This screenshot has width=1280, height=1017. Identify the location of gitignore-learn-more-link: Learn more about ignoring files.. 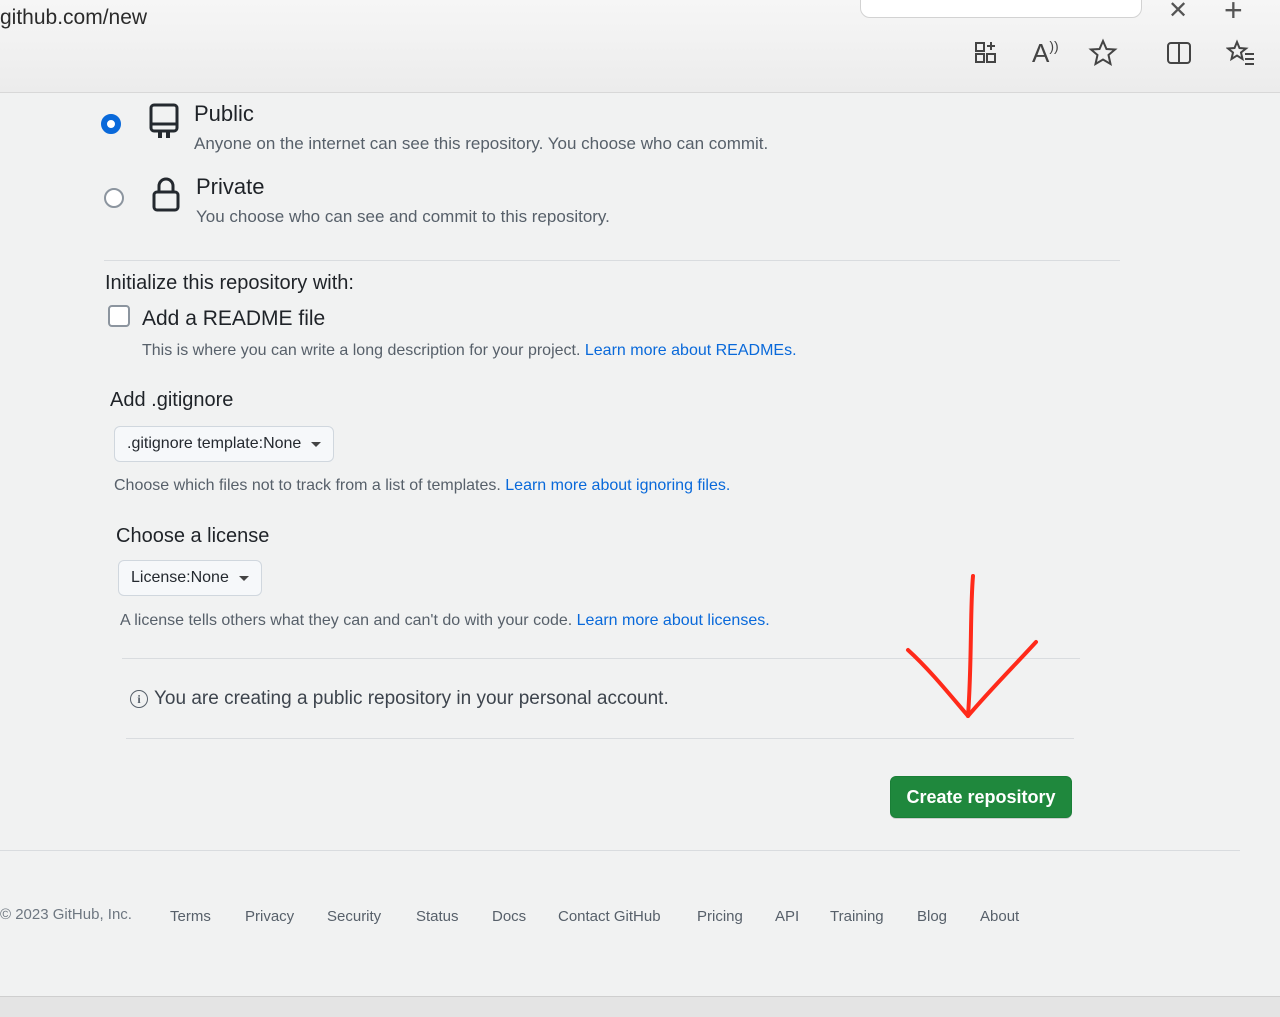
(617, 485).